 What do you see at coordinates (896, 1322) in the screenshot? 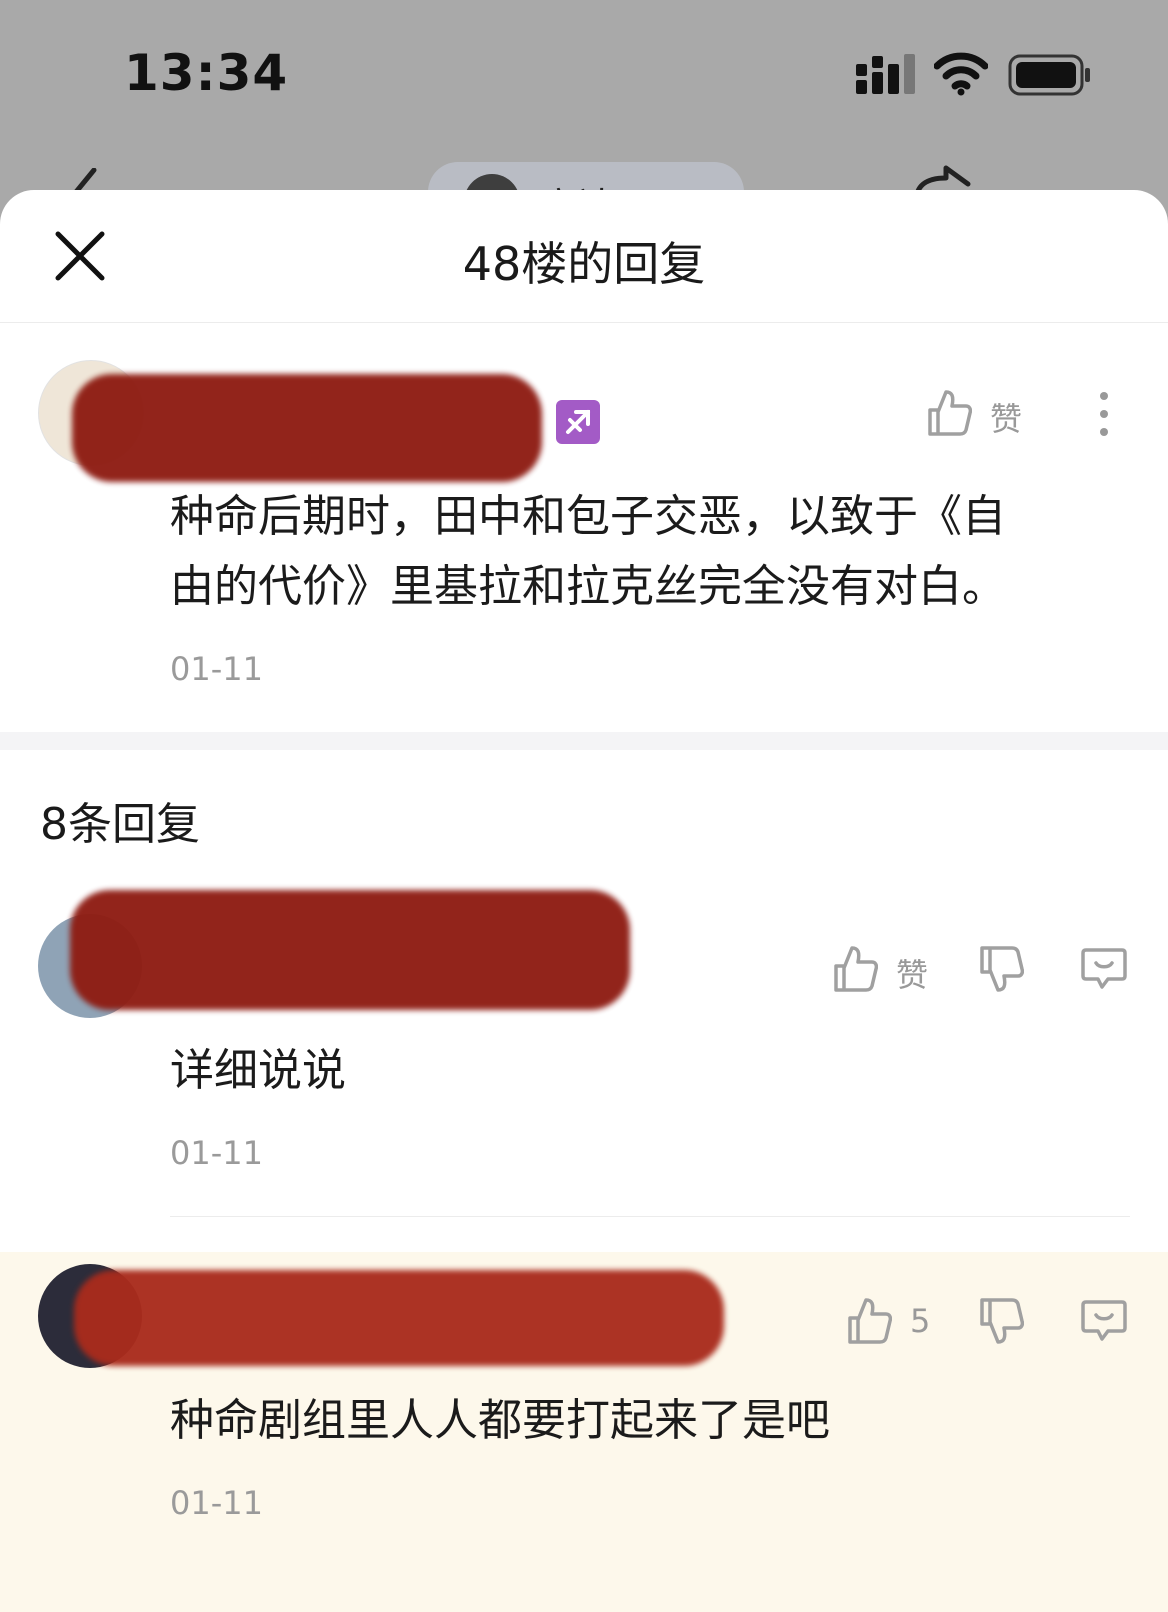
I see `like-button: 5` at bounding box center [896, 1322].